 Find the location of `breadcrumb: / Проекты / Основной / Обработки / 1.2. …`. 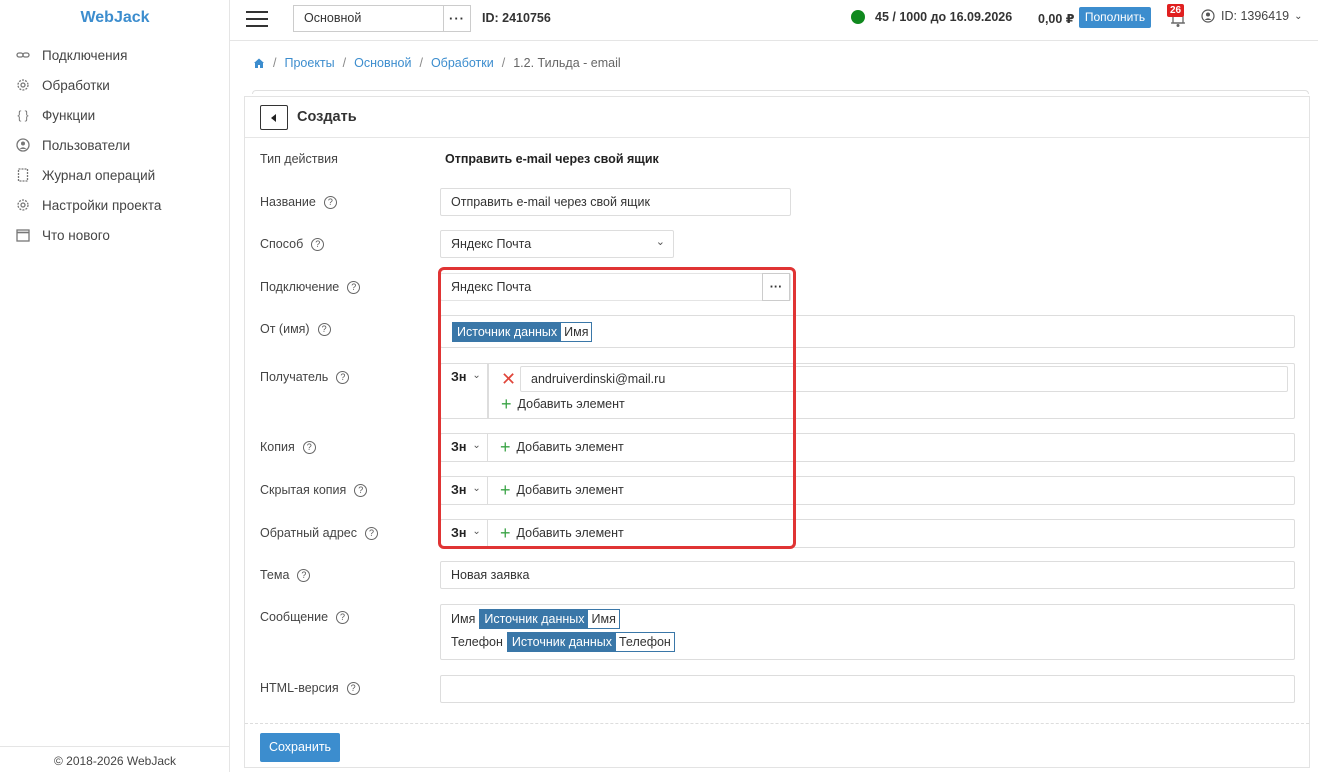

breadcrumb: / Проекты / Основной / Обработки / 1.2. … is located at coordinates (437, 63).